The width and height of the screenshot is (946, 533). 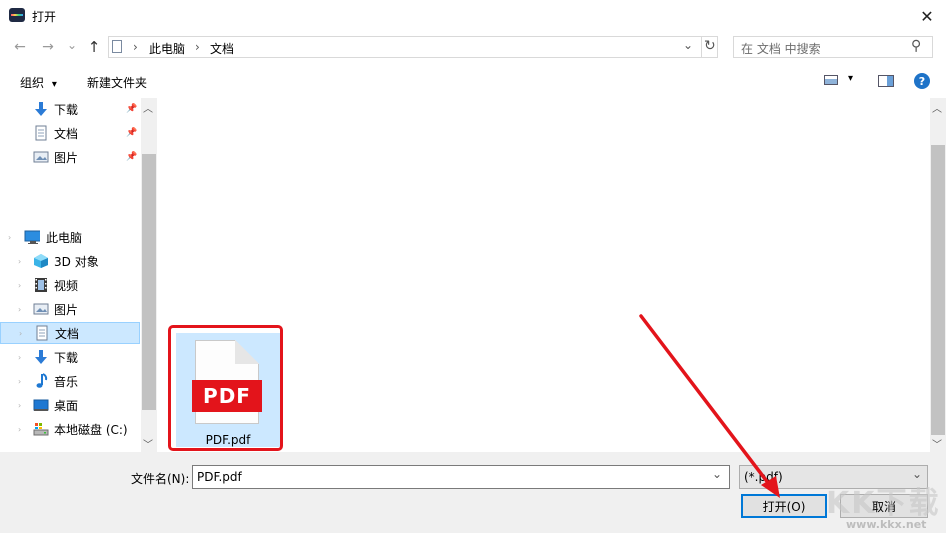 I want to click on annotation-arrow, so click(x=709, y=406).